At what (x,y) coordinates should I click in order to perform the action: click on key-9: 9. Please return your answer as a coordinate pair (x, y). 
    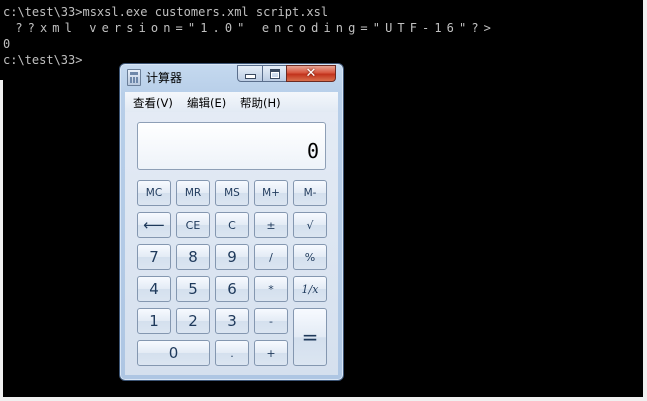
    Looking at the image, I should click on (232, 257).